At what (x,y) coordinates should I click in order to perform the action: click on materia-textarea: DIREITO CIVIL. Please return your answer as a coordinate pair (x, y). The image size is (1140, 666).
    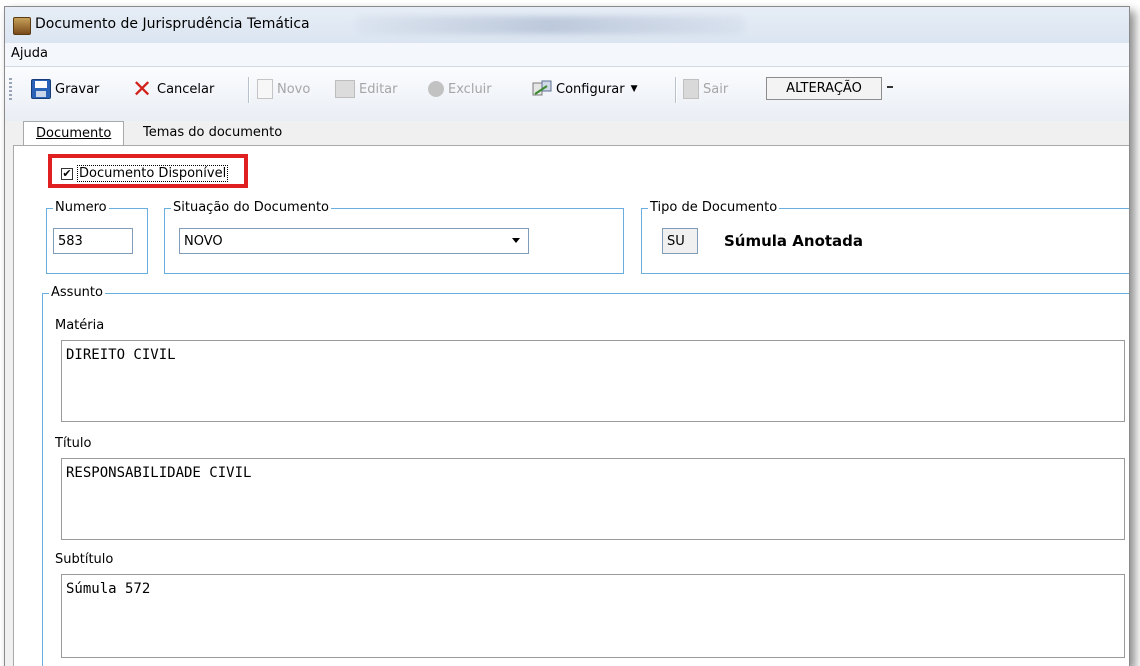
    Looking at the image, I should click on (593, 381).